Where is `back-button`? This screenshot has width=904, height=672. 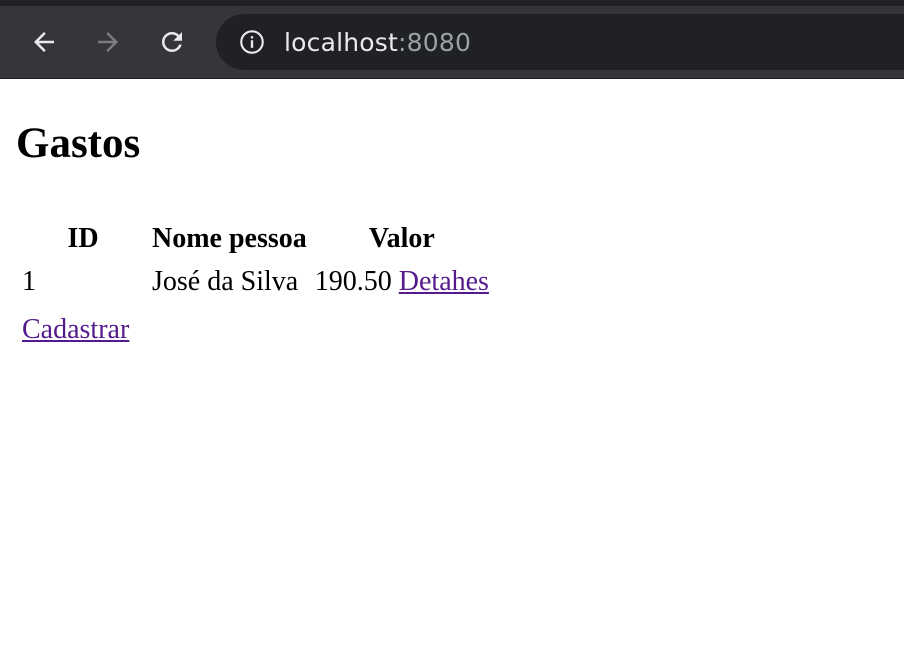
back-button is located at coordinates (44, 42).